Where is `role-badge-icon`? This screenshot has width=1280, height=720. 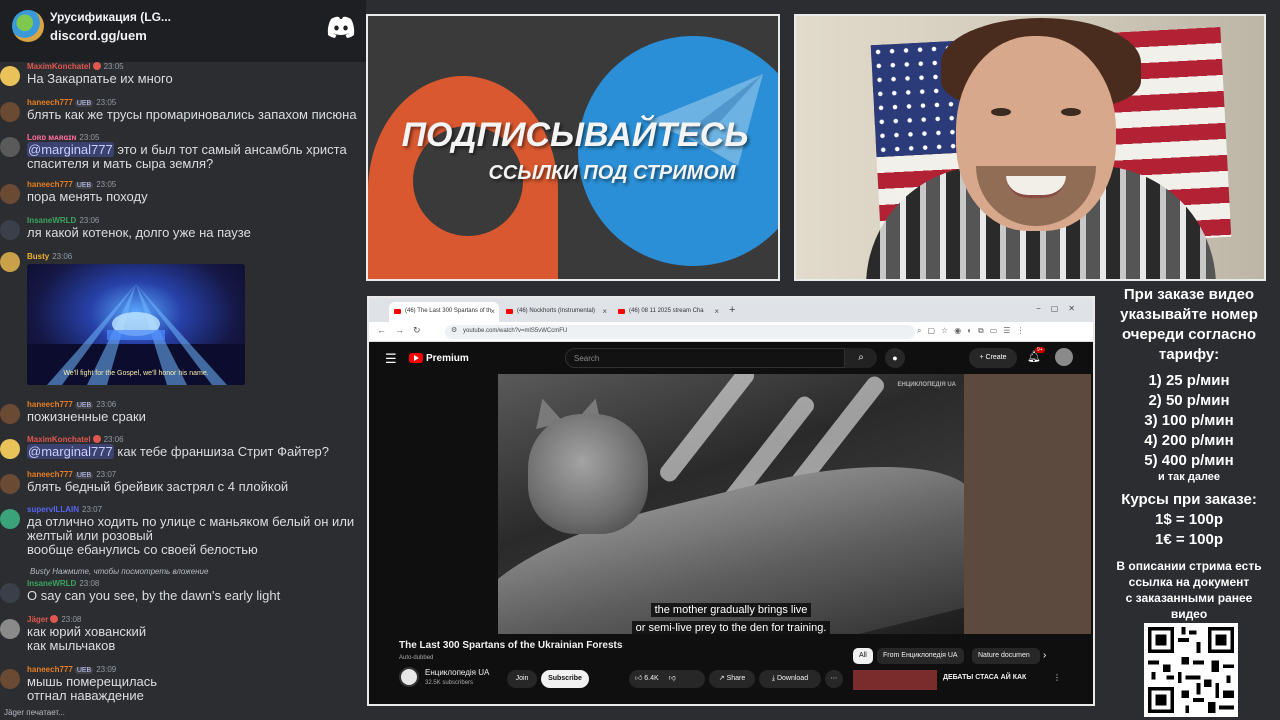
role-badge-icon is located at coordinates (96, 439).